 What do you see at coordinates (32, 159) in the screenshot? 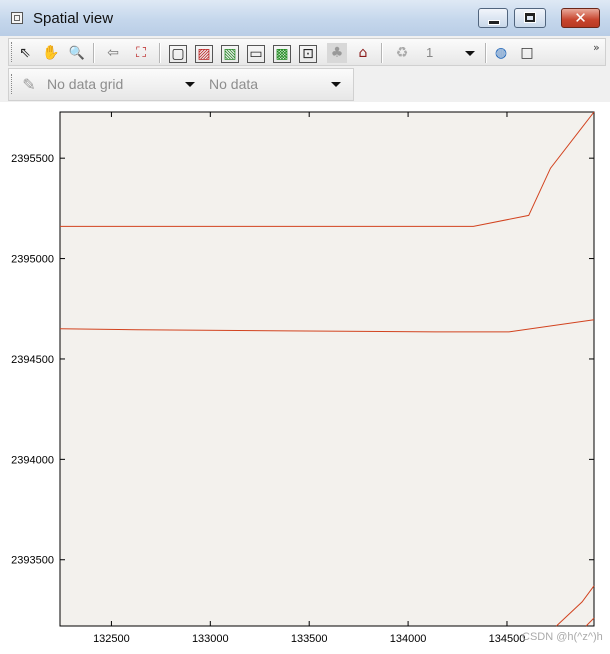
I see `y-tick-label: 2395500` at bounding box center [32, 159].